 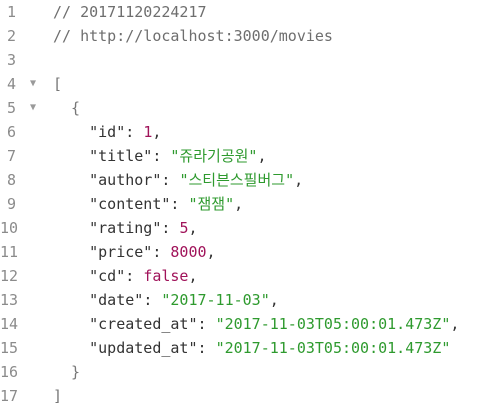 What do you see at coordinates (246, 84) in the screenshot?
I see `code-line: 4 ▼ [` at bounding box center [246, 84].